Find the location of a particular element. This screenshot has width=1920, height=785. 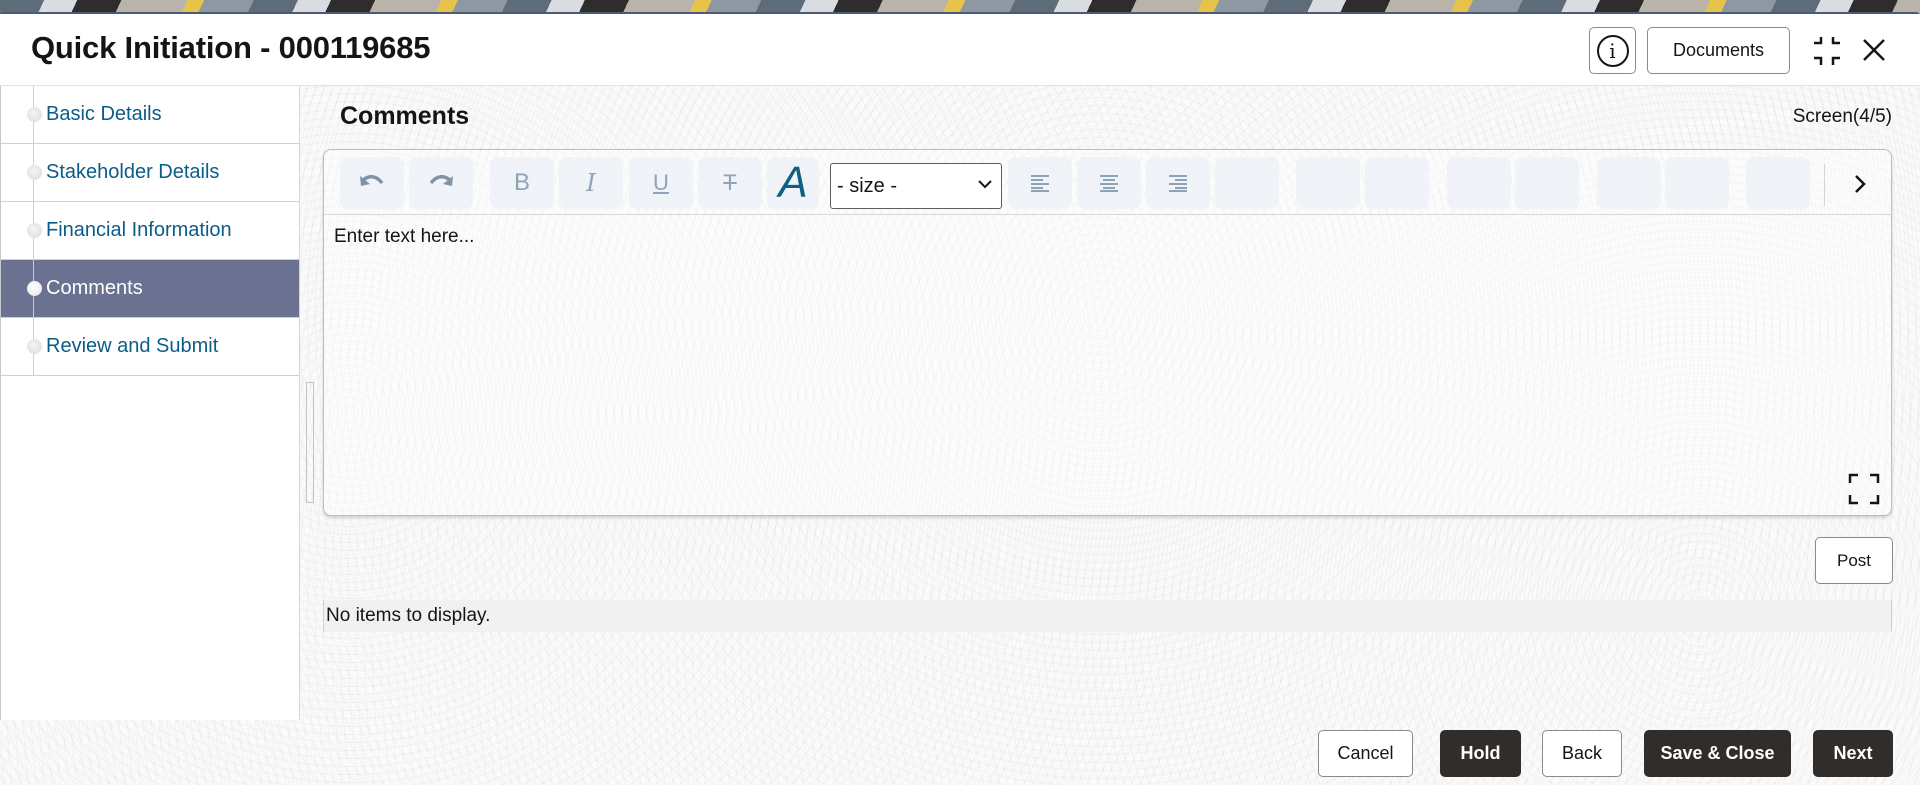

align-right-button is located at coordinates (1178, 183).